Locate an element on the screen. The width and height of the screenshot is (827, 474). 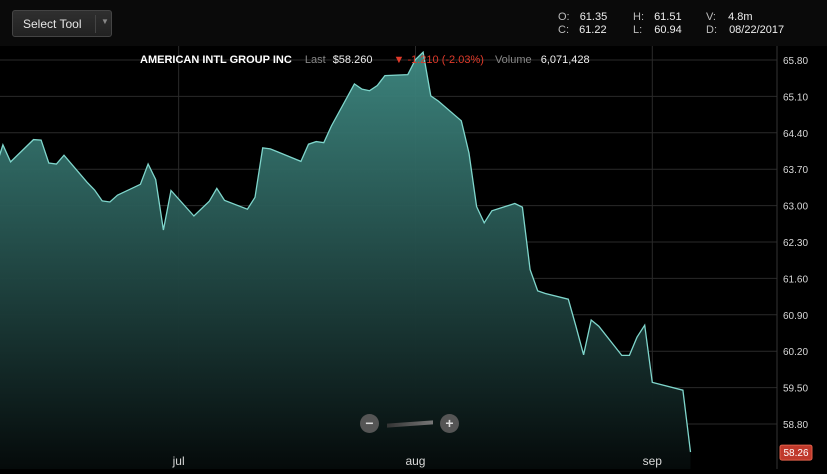
chevron-down-icon: ▼ is located at coordinates (105, 21).